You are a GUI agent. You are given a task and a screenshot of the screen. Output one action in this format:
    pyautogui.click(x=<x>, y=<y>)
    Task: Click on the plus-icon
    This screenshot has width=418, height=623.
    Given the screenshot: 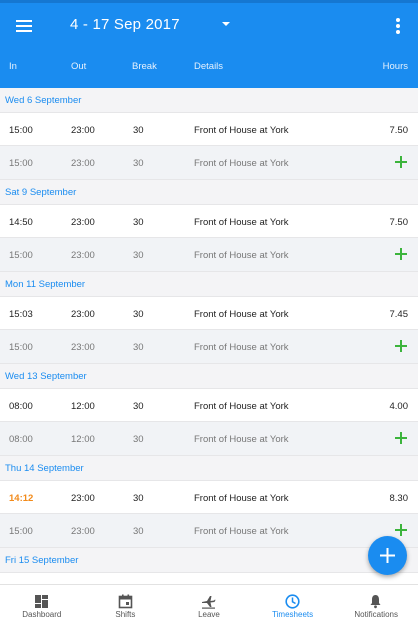 What is the action you would take?
    pyautogui.click(x=387, y=555)
    